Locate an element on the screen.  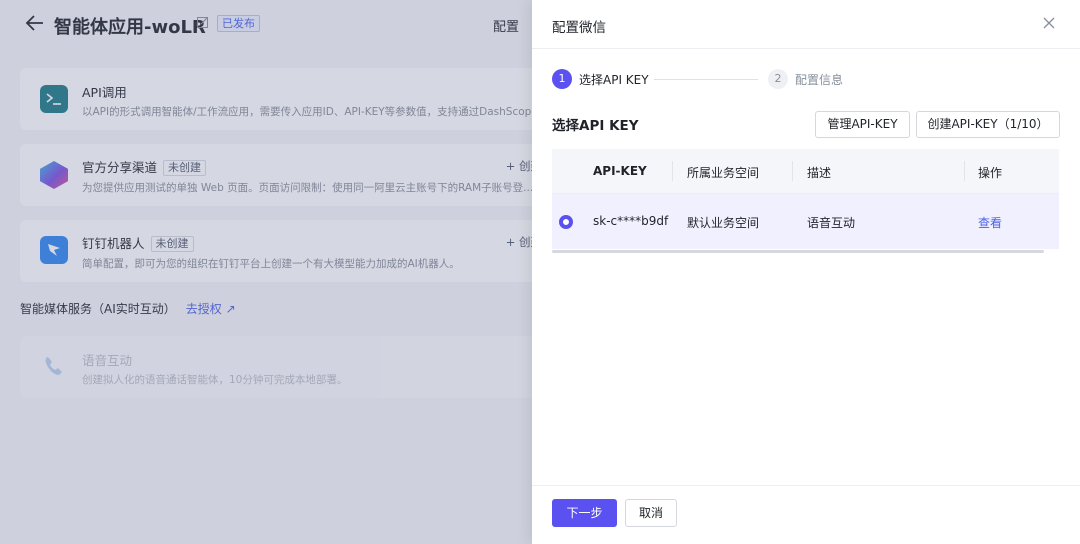
section-title: 选择API KEY is located at coordinates (595, 126).